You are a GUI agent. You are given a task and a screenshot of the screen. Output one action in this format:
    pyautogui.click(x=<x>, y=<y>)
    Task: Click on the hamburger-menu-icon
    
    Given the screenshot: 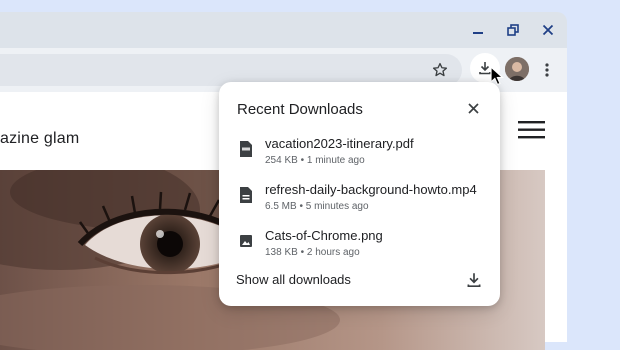 What is the action you would take?
    pyautogui.click(x=532, y=130)
    